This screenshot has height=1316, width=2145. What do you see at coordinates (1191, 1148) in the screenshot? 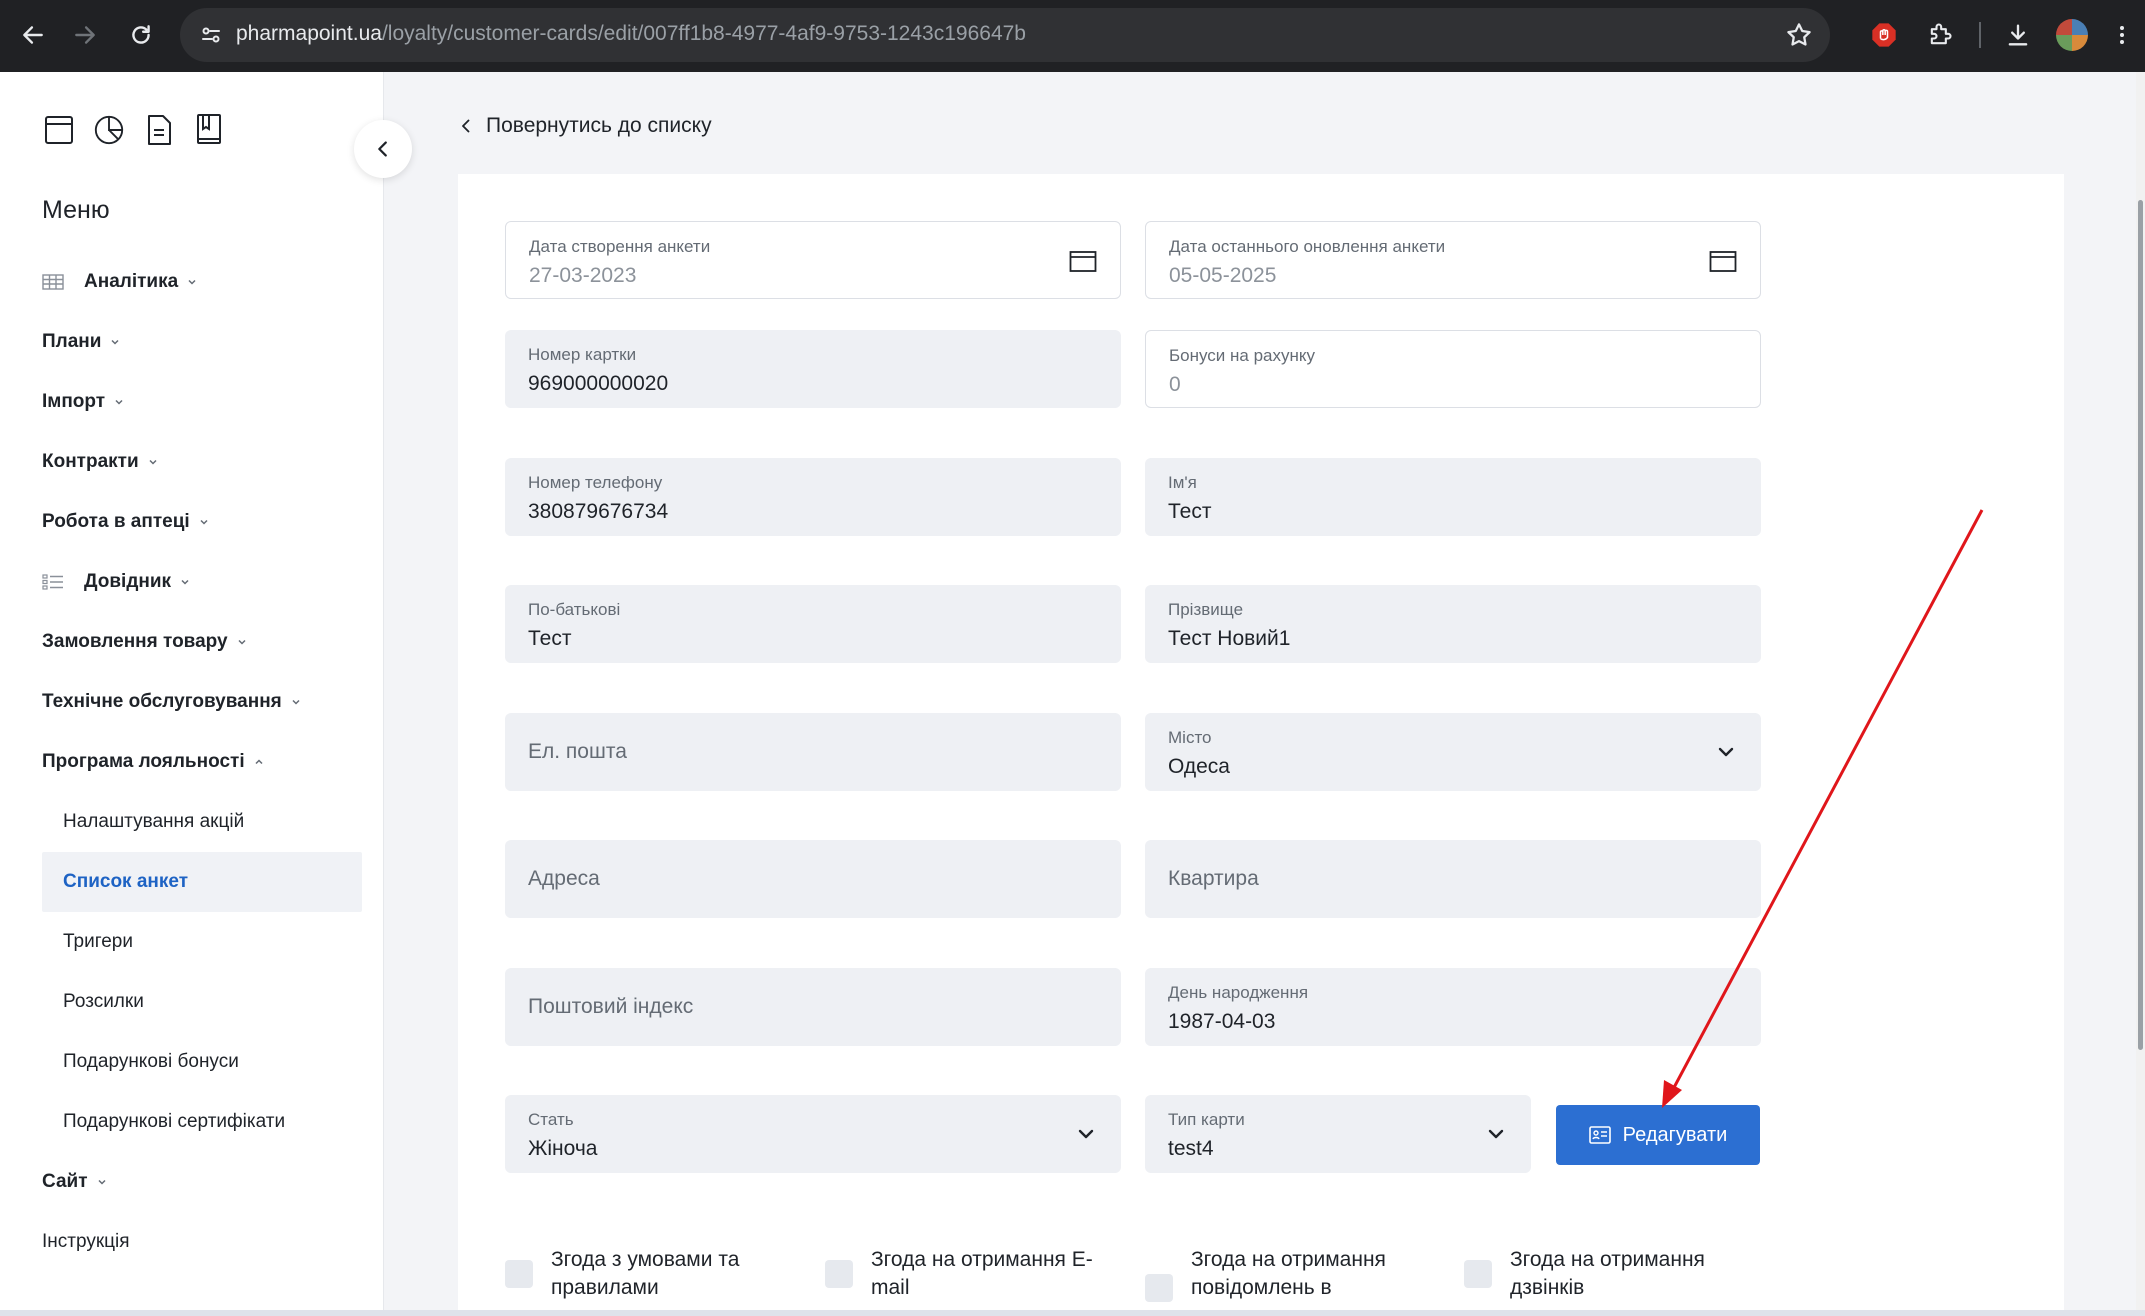
I see `field-value: test4` at bounding box center [1191, 1148].